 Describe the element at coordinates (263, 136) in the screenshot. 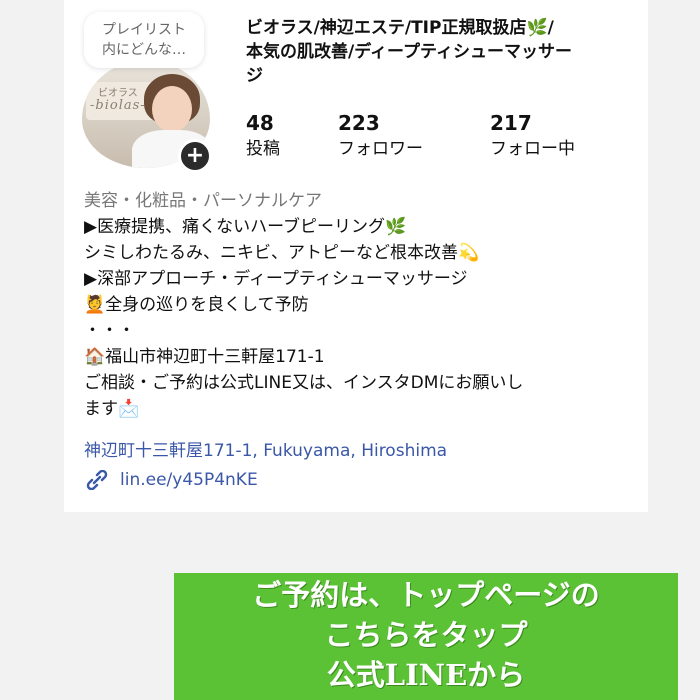

I see `stat-posts: 48 投稿` at that location.